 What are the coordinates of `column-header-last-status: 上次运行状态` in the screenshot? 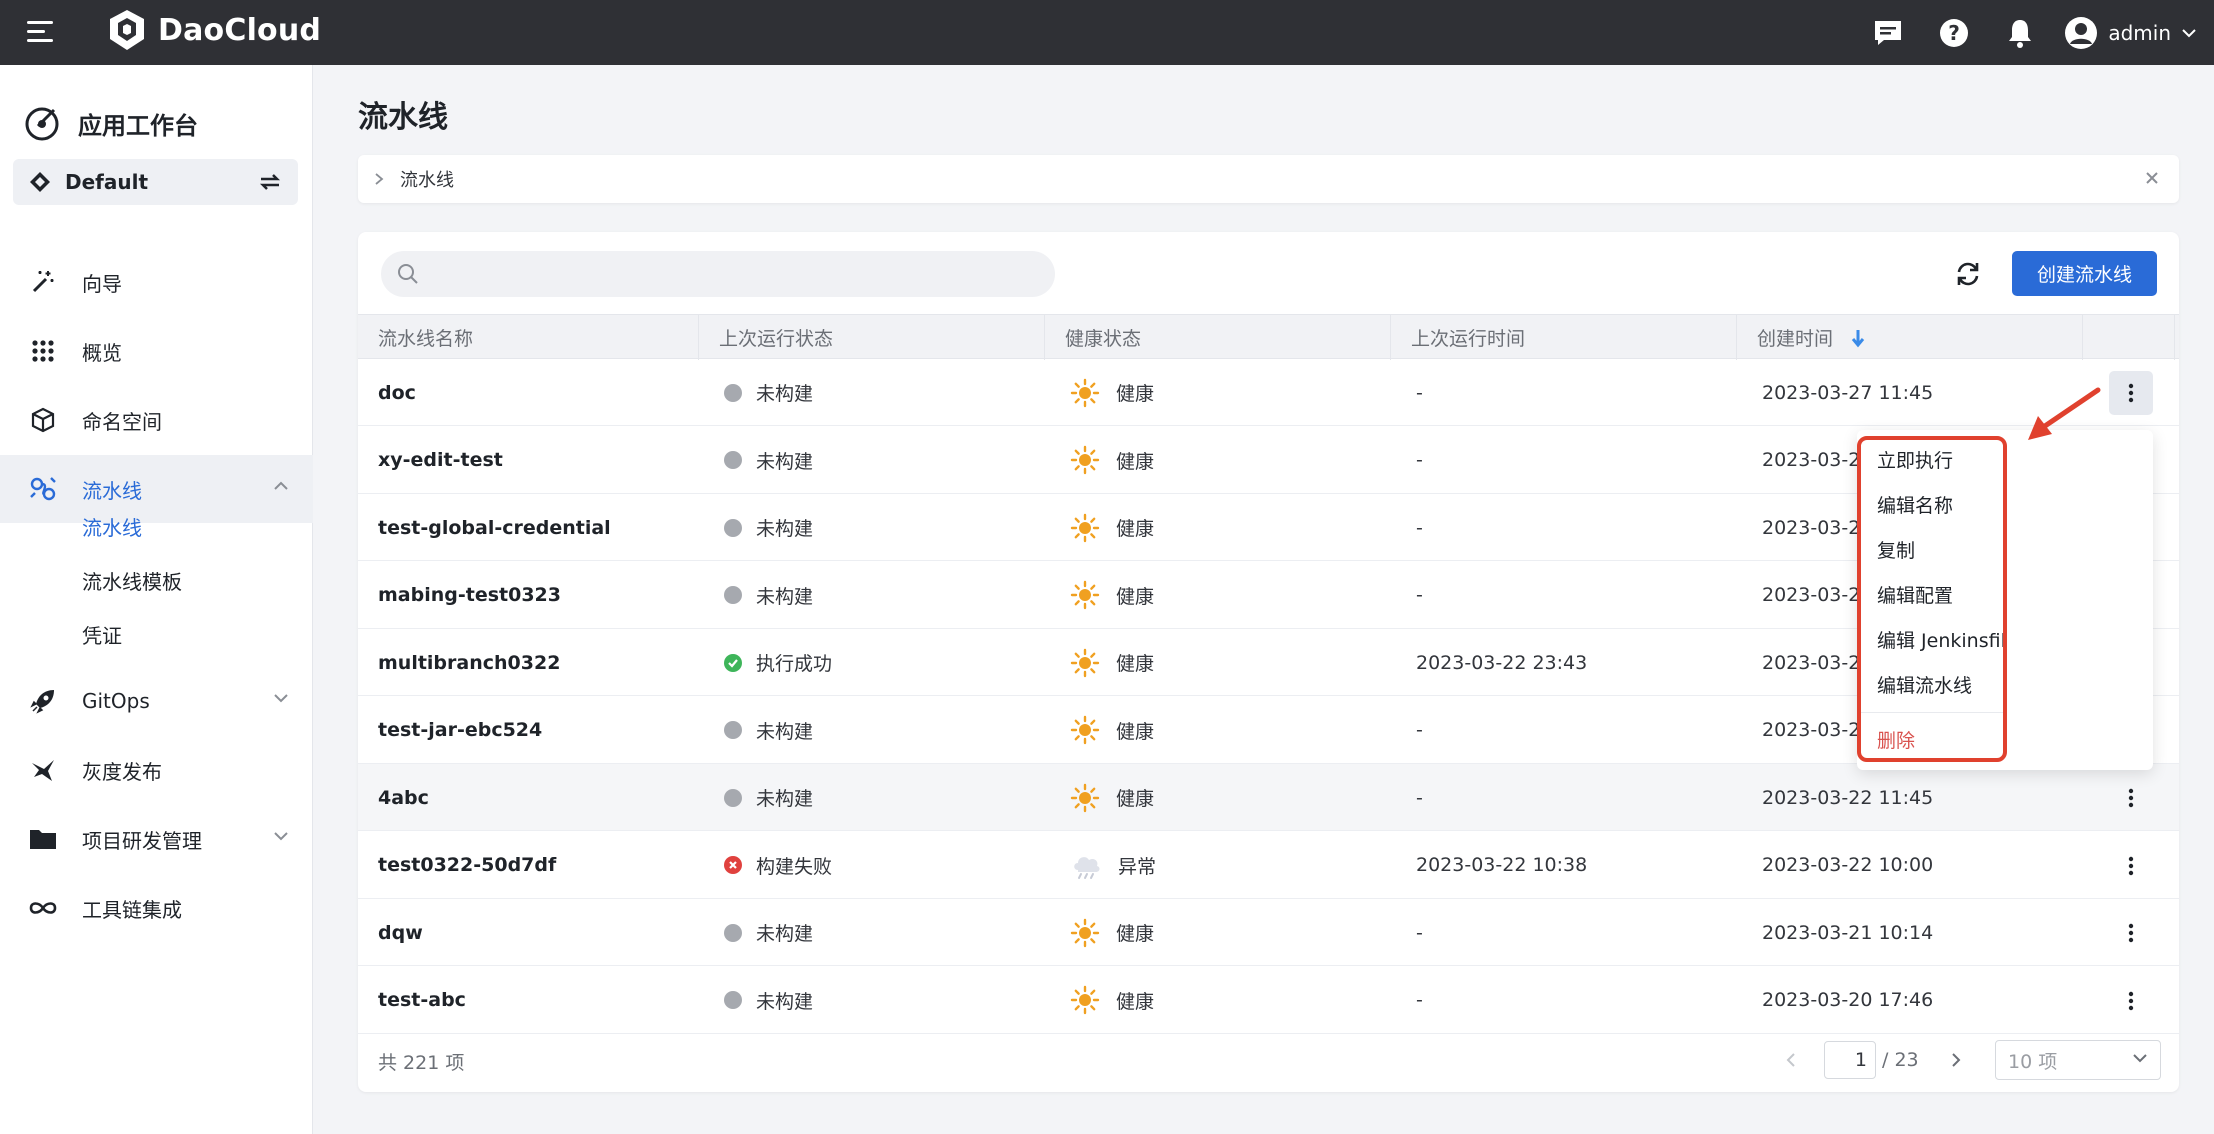 It's located at (872, 337).